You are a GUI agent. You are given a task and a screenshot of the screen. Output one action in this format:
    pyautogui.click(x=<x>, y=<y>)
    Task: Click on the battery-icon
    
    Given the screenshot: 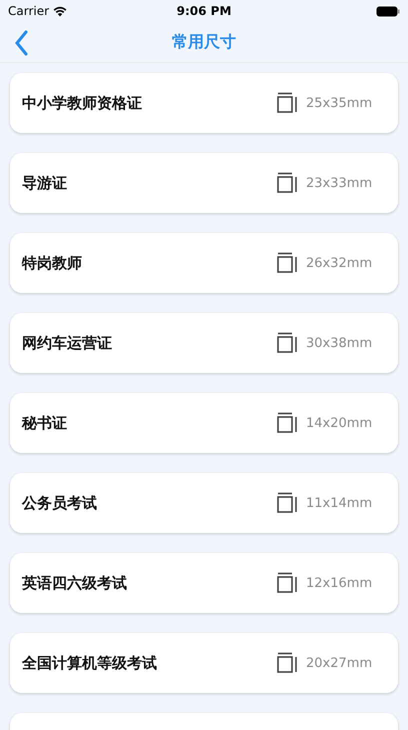 What is the action you would take?
    pyautogui.click(x=388, y=11)
    